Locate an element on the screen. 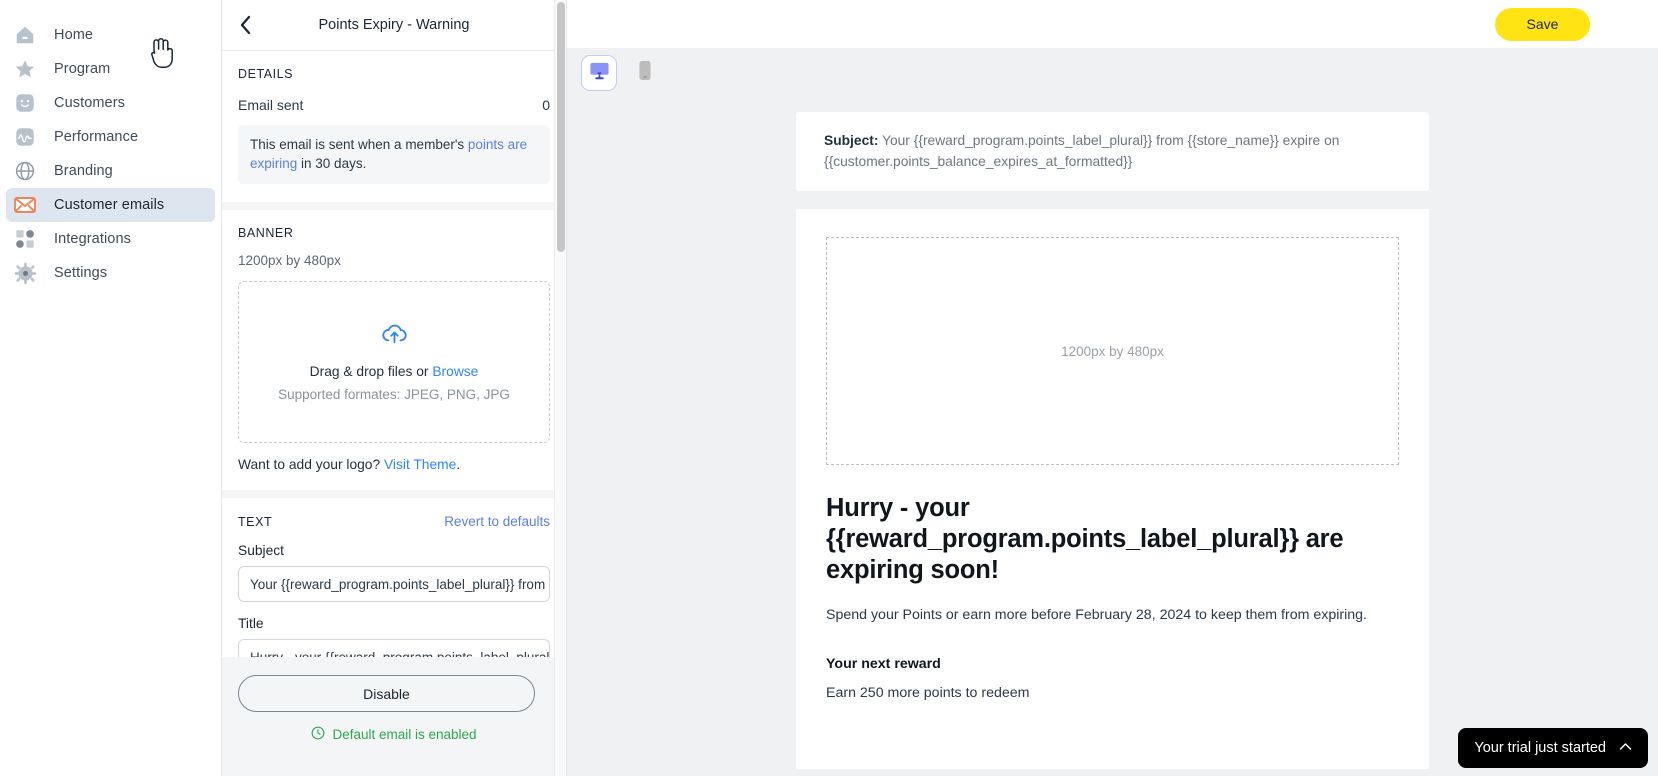  banner-section-label: BANNER is located at coordinates (266, 233).